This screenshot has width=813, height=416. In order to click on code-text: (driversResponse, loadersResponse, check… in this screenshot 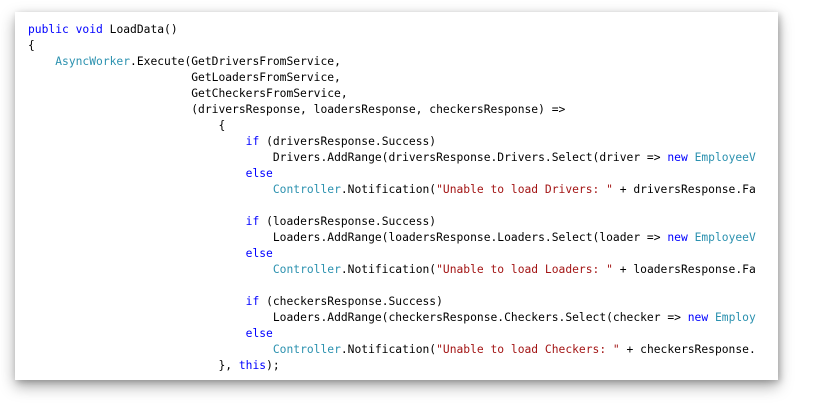, I will do `click(378, 109)`.